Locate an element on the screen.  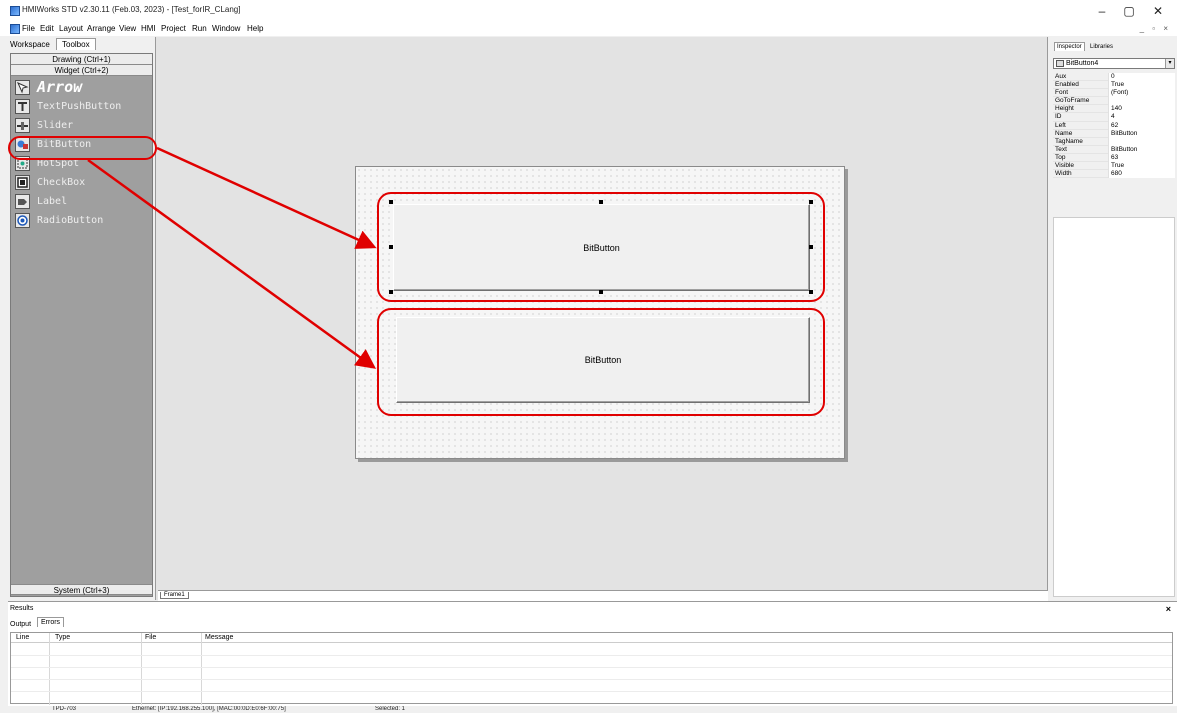
property-name: Left is located at coordinates (1060, 125).